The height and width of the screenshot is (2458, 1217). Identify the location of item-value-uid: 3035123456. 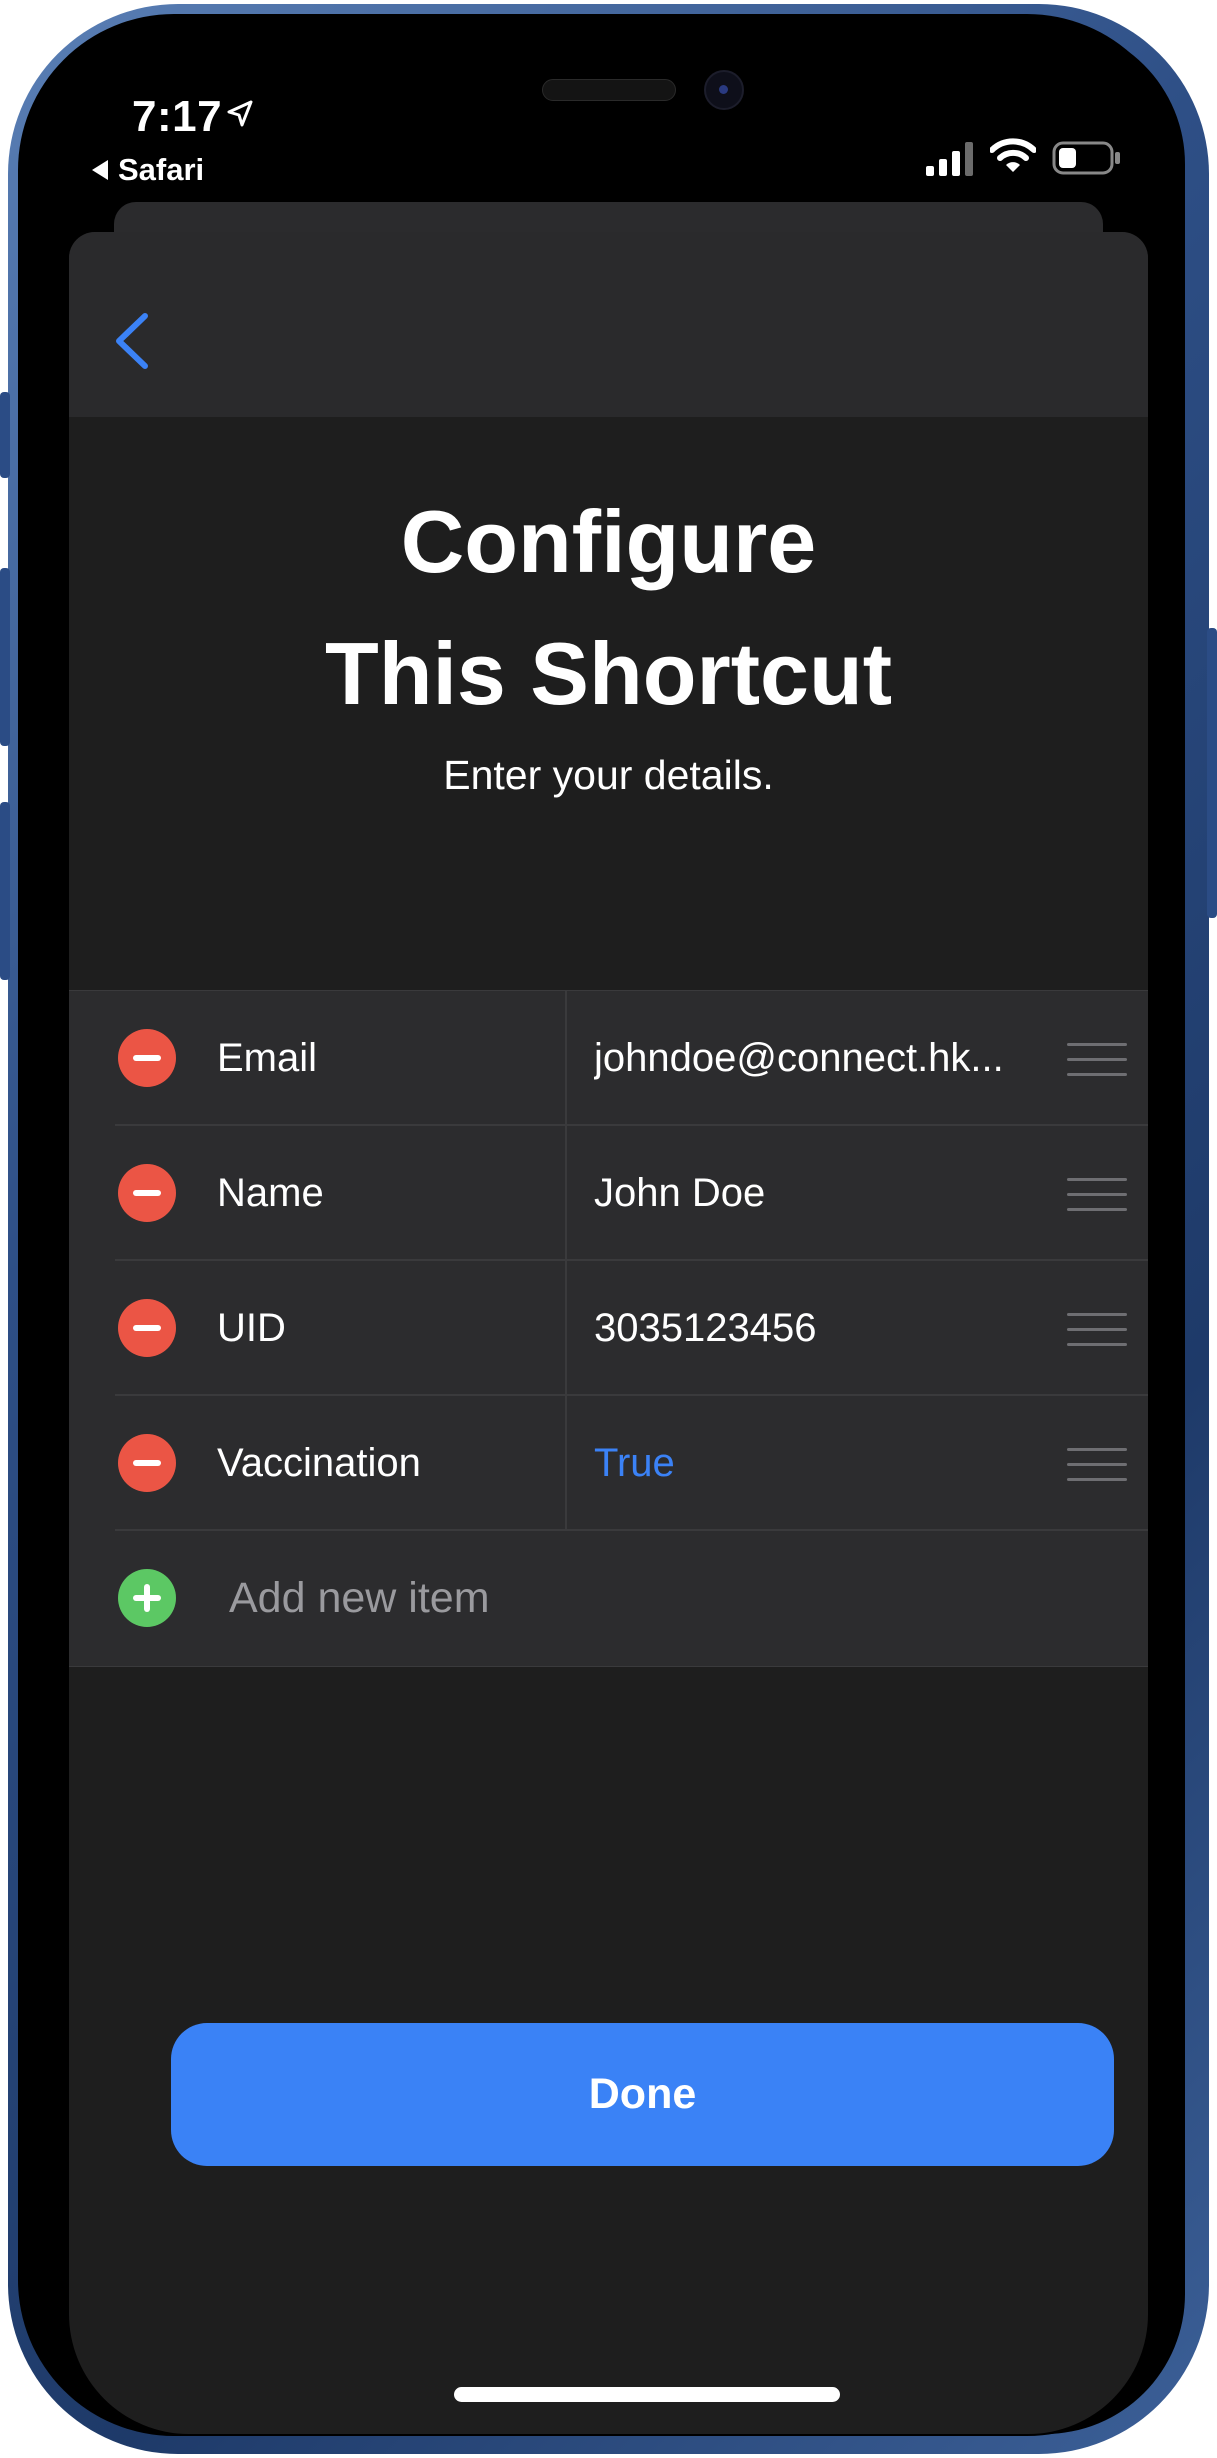
(814, 1328).